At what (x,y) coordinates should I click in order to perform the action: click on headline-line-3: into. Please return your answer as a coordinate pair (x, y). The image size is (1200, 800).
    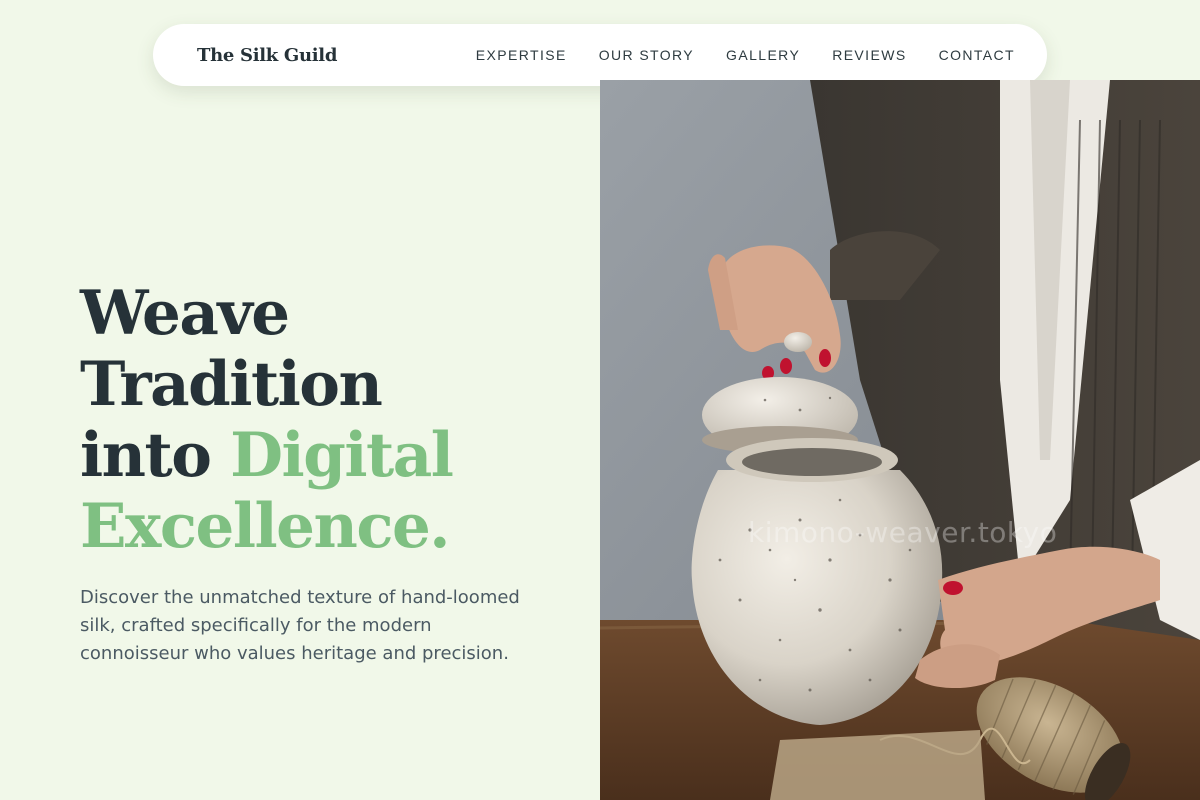
    Looking at the image, I should click on (146, 455).